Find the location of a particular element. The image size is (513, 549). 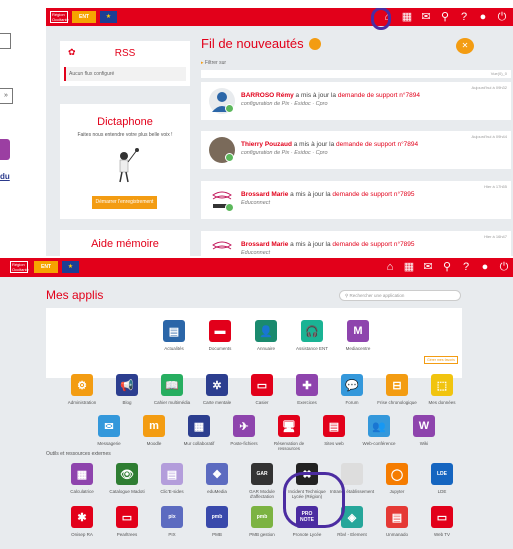

app-carte-mentale: ✲ Carte mentale is located at coordinates (217, 389).